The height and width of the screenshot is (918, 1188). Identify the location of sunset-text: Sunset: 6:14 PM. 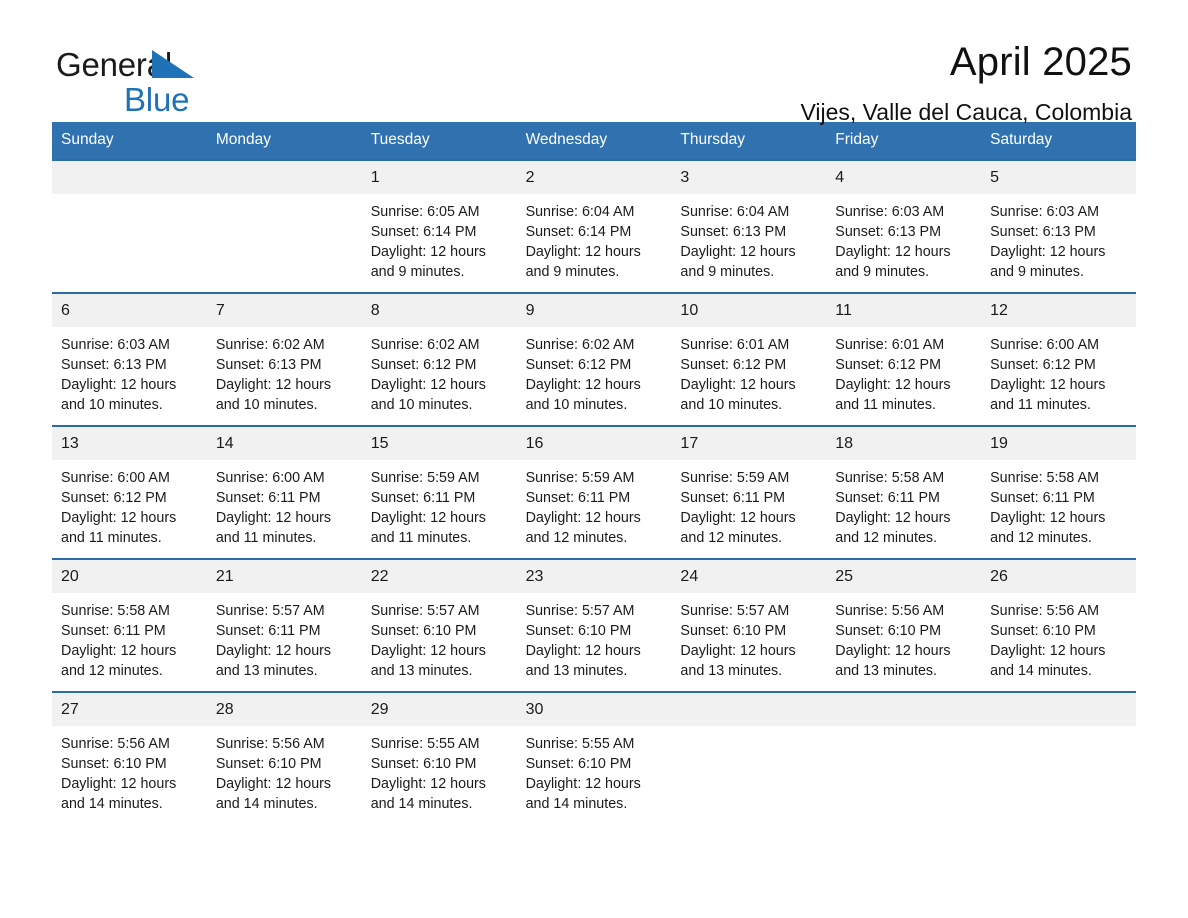
(423, 232).